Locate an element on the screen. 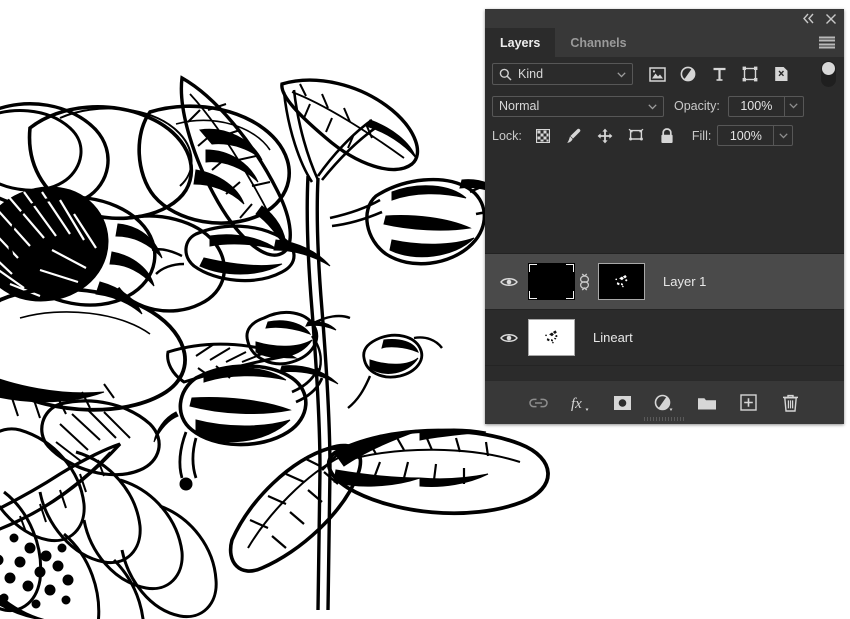 Image resolution: width=850 pixels, height=619 pixels. tab-layers: Layers is located at coordinates (520, 42).